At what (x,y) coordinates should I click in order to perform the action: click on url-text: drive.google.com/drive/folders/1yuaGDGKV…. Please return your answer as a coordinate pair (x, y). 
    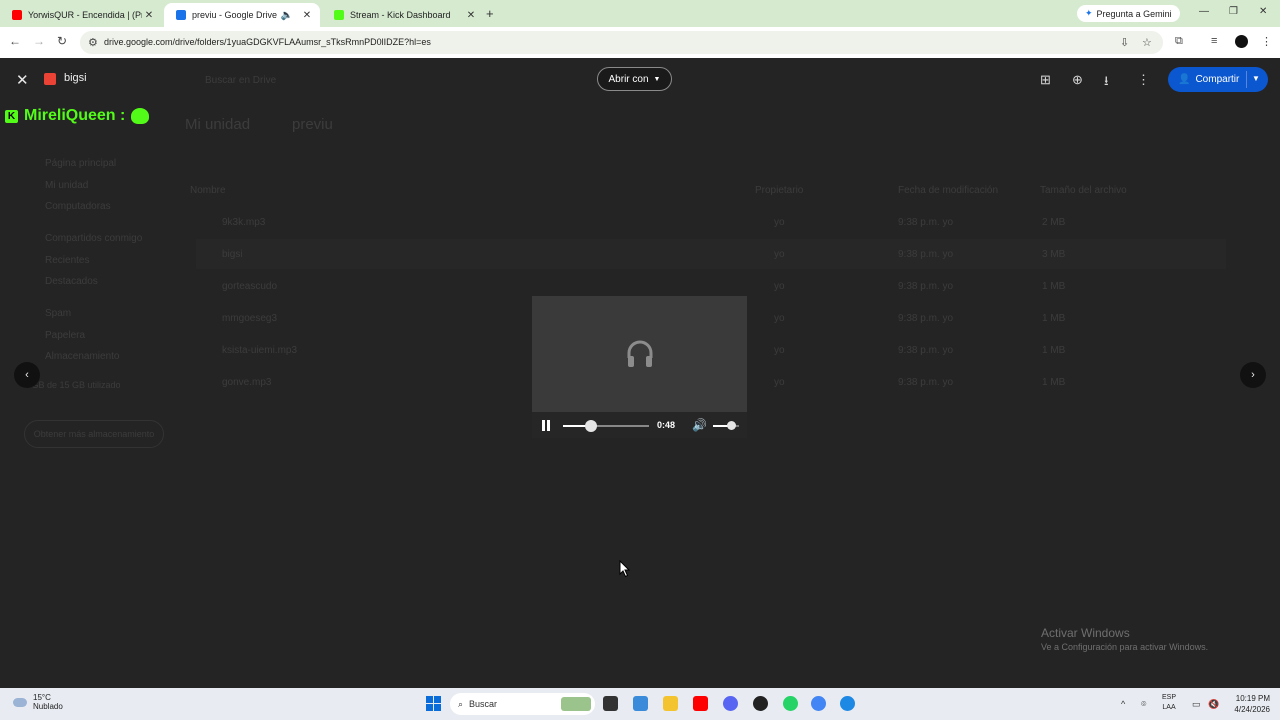
    Looking at the image, I should click on (267, 42).